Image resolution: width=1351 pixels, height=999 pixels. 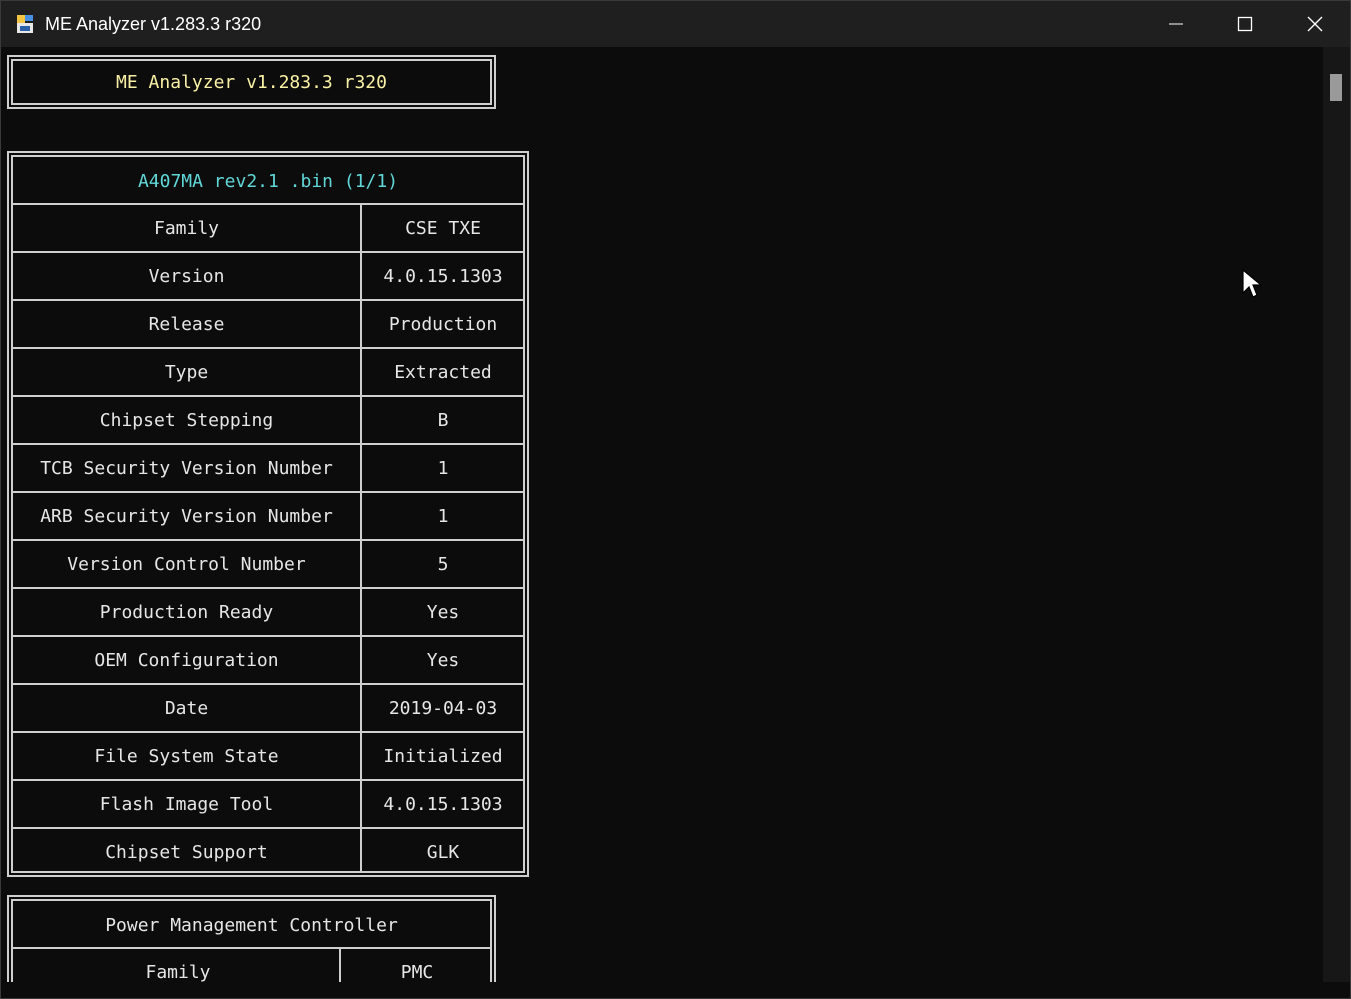 What do you see at coordinates (186, 276) in the screenshot?
I see `row-label: Version` at bounding box center [186, 276].